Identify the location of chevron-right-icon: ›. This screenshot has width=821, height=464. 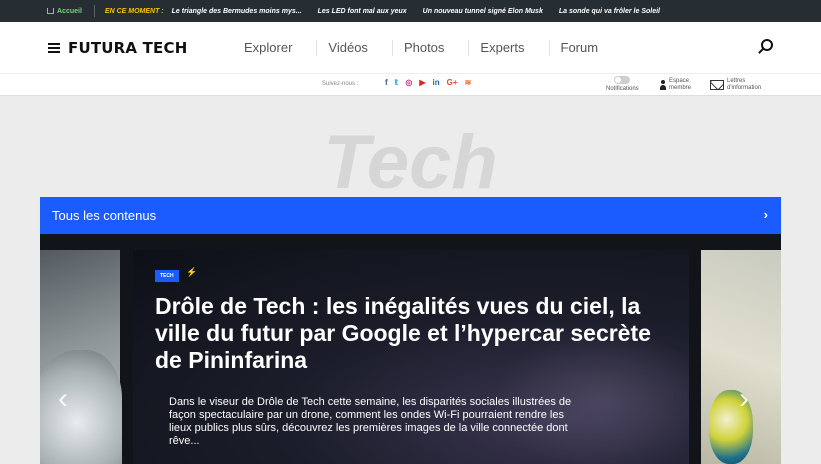
(766, 214).